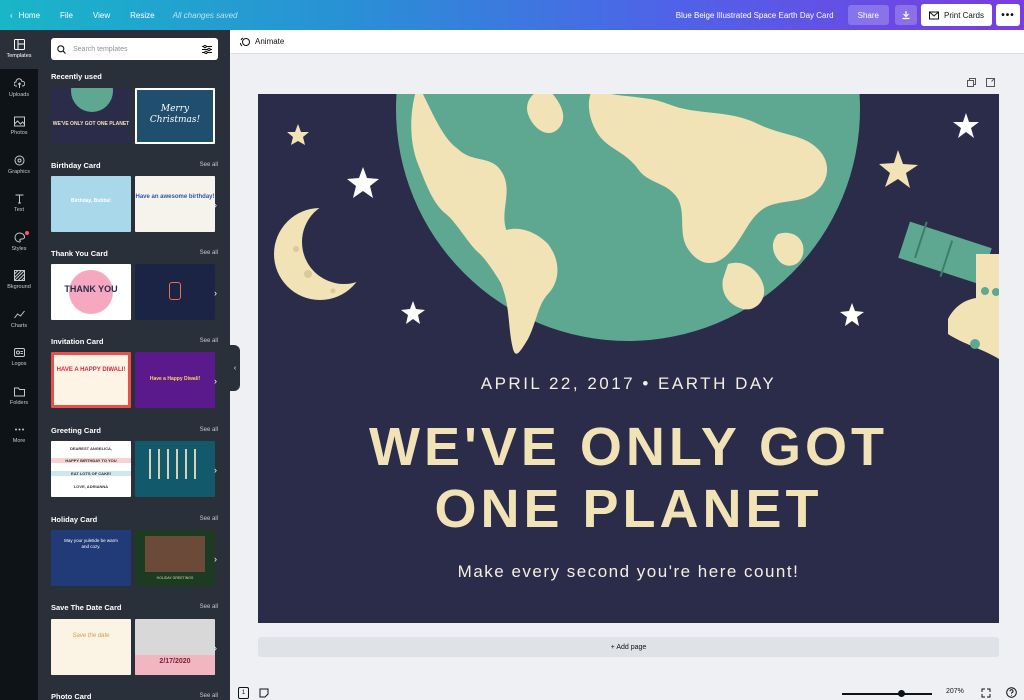 This screenshot has width=1024, height=700. I want to click on save-status: All changes saved, so click(205, 15).